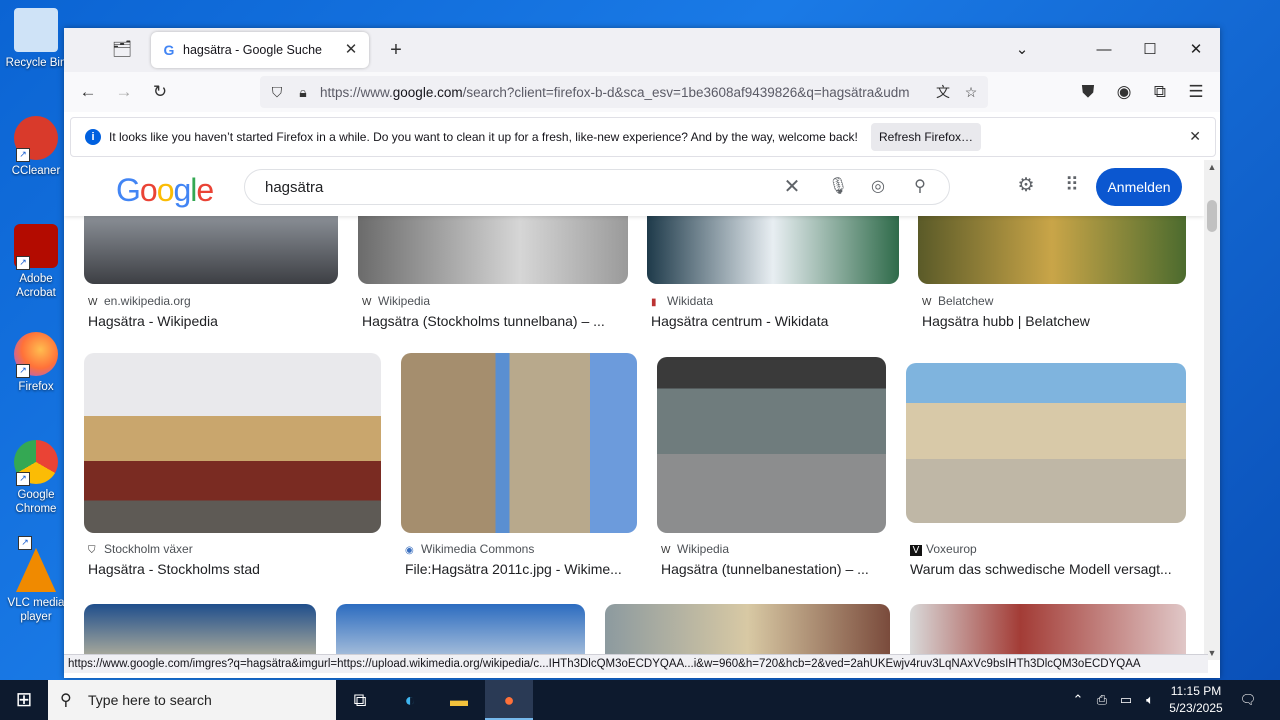 The height and width of the screenshot is (720, 1280). Describe the element at coordinates (1196, 691) in the screenshot. I see `clock-time: 11:15 PM` at that location.